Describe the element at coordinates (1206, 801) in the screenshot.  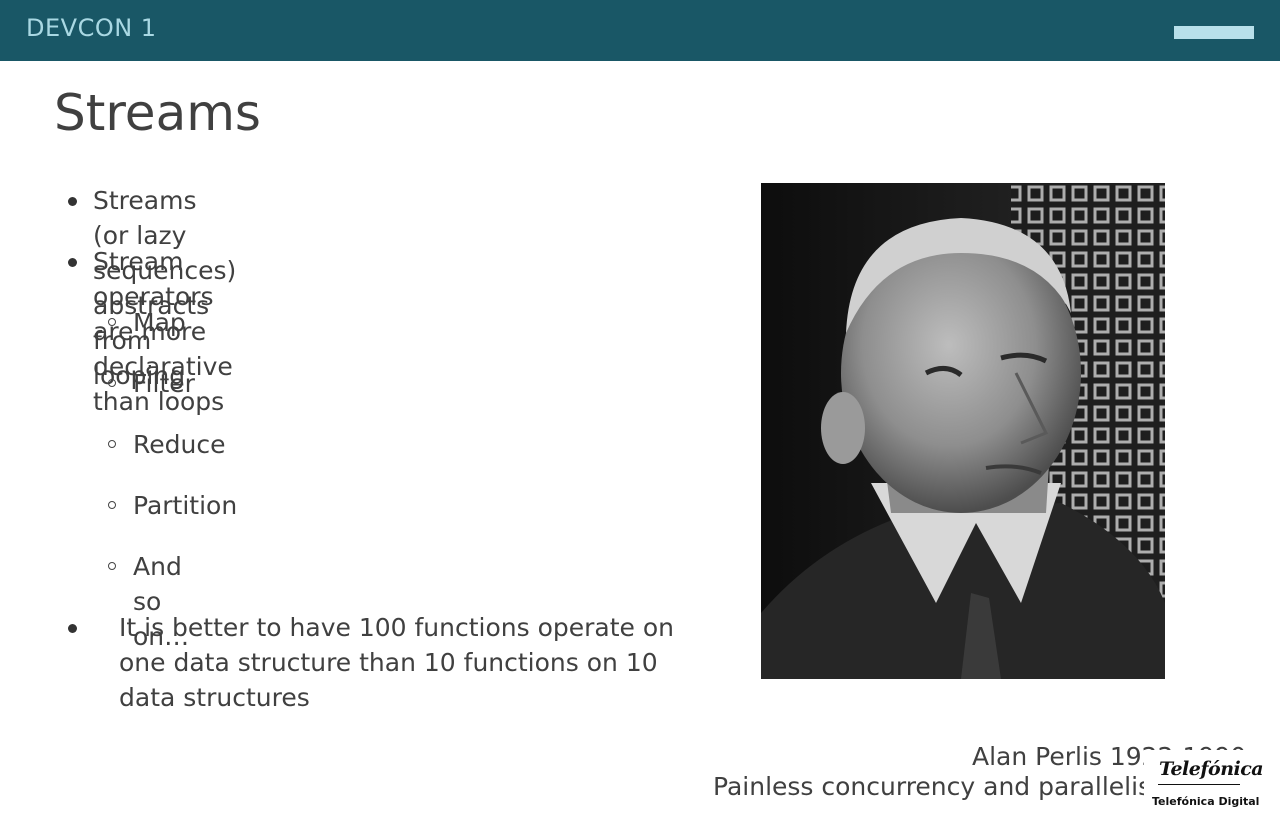
I see `logo-sub-text: Telefónica Digital` at that location.